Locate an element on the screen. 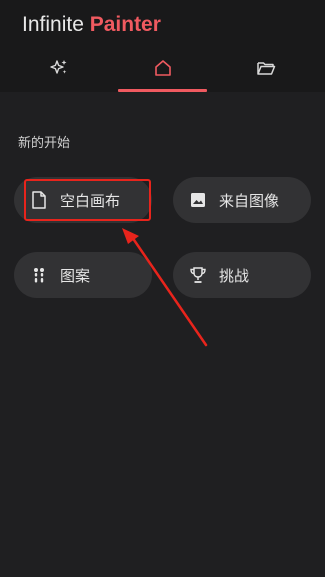 This screenshot has width=325, height=577. blank-canvas-button: 空白画布 is located at coordinates (83, 200).